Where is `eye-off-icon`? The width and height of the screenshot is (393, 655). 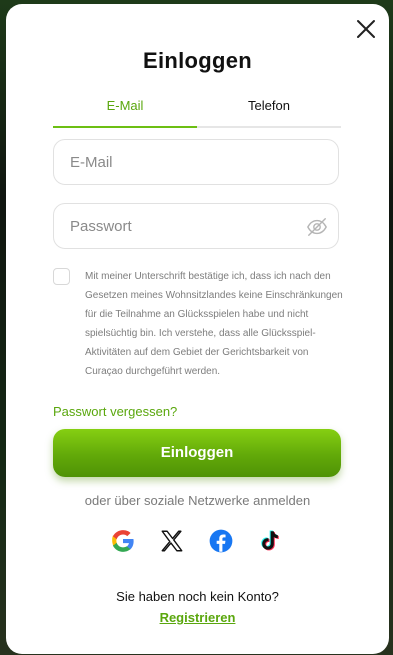
eye-off-icon is located at coordinates (317, 227).